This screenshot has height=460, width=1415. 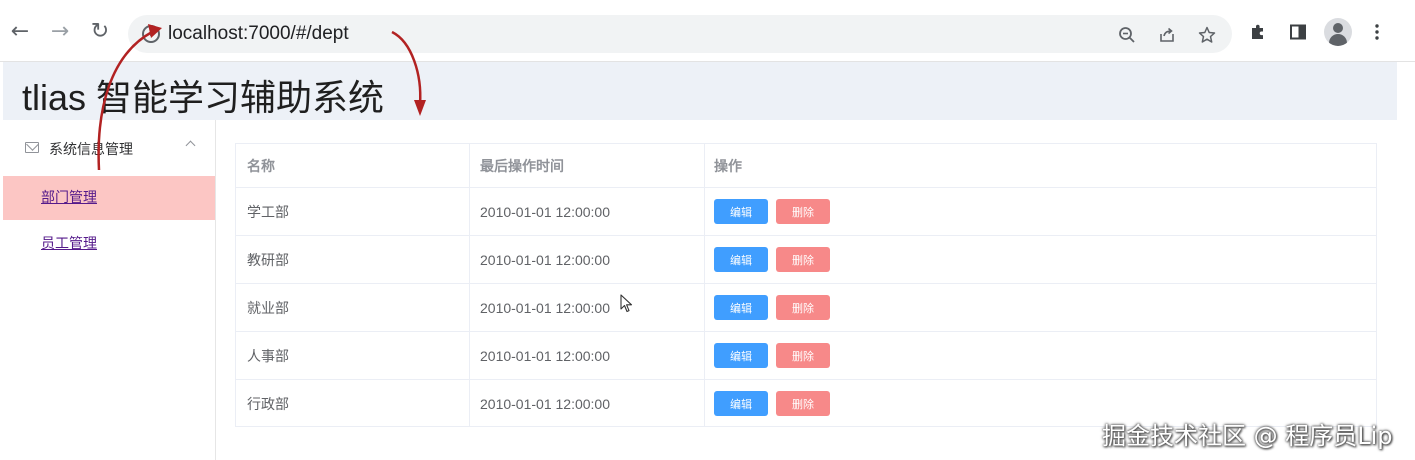 I want to click on profile-avatar, so click(x=1338, y=32).